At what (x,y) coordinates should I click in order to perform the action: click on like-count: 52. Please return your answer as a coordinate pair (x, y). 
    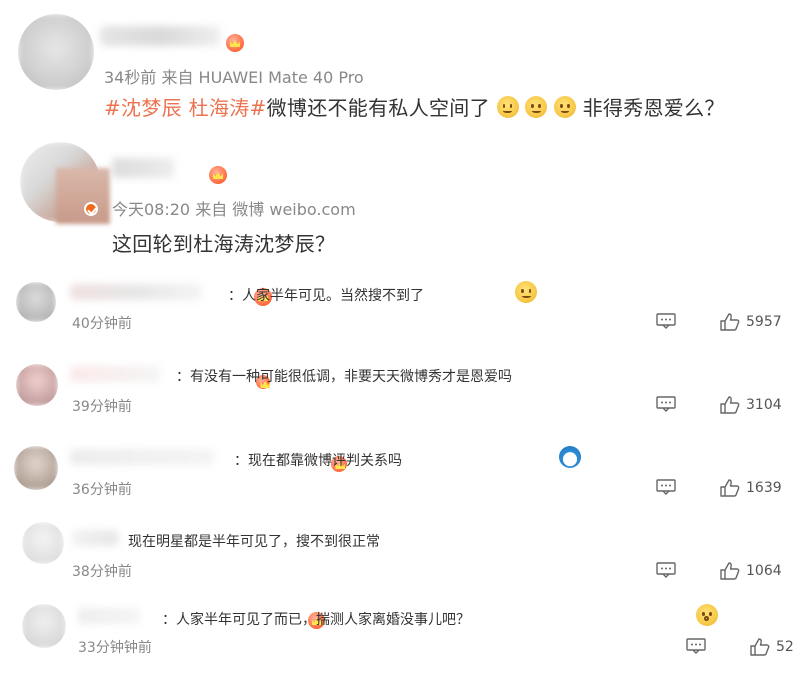
    Looking at the image, I should click on (785, 647).